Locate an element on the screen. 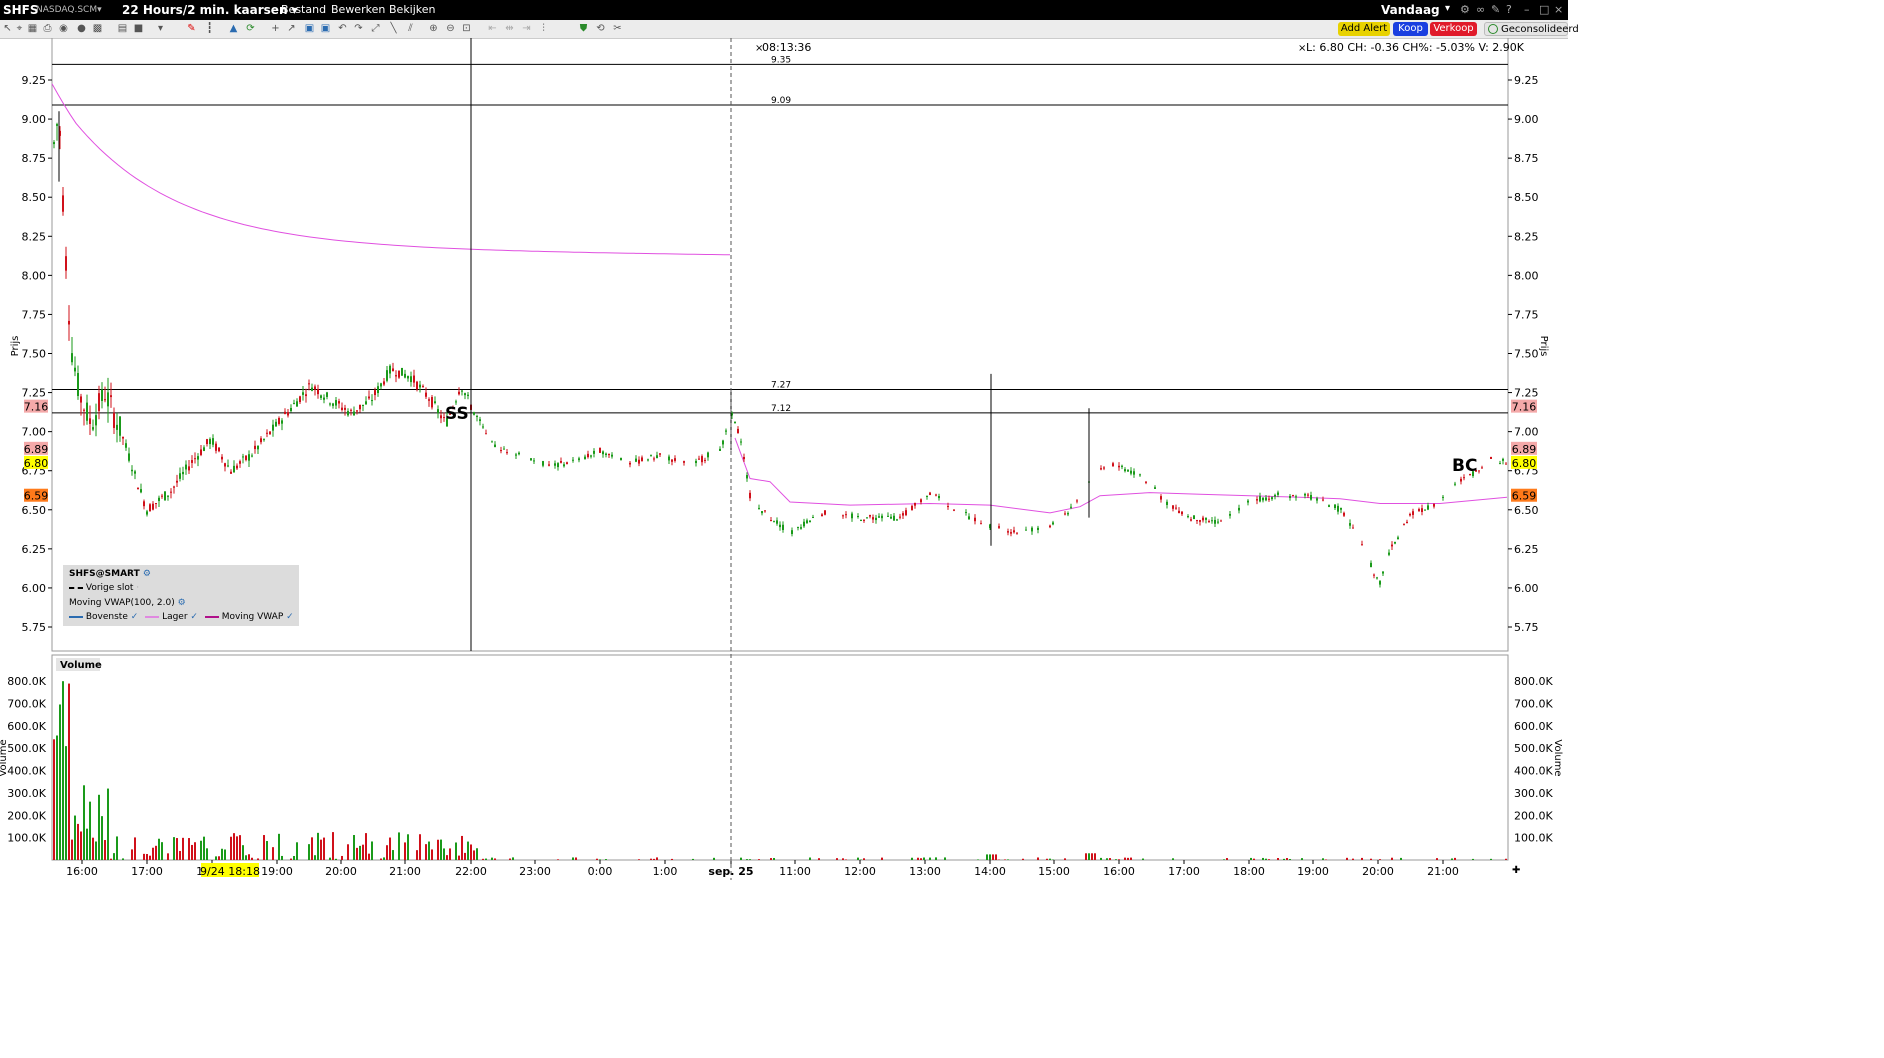 The image size is (1884, 1058). crosshair-icon: ⌖ is located at coordinates (19, 28).